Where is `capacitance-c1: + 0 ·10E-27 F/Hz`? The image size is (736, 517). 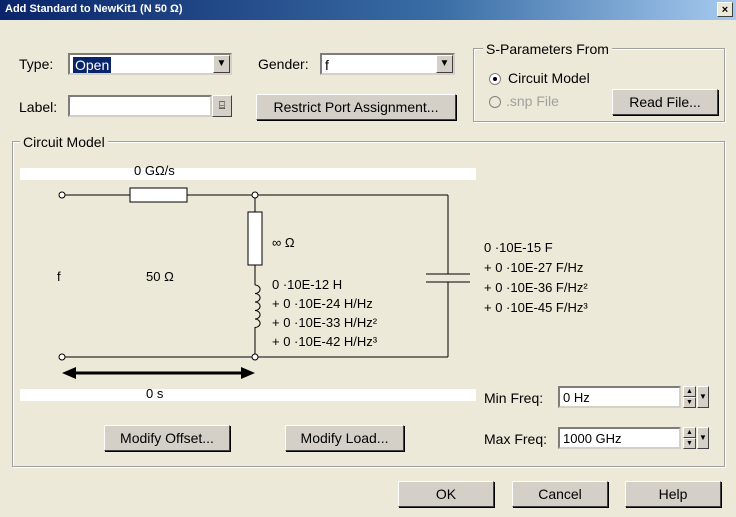 capacitance-c1: + 0 ·10E-27 F/Hz is located at coordinates (534, 267).